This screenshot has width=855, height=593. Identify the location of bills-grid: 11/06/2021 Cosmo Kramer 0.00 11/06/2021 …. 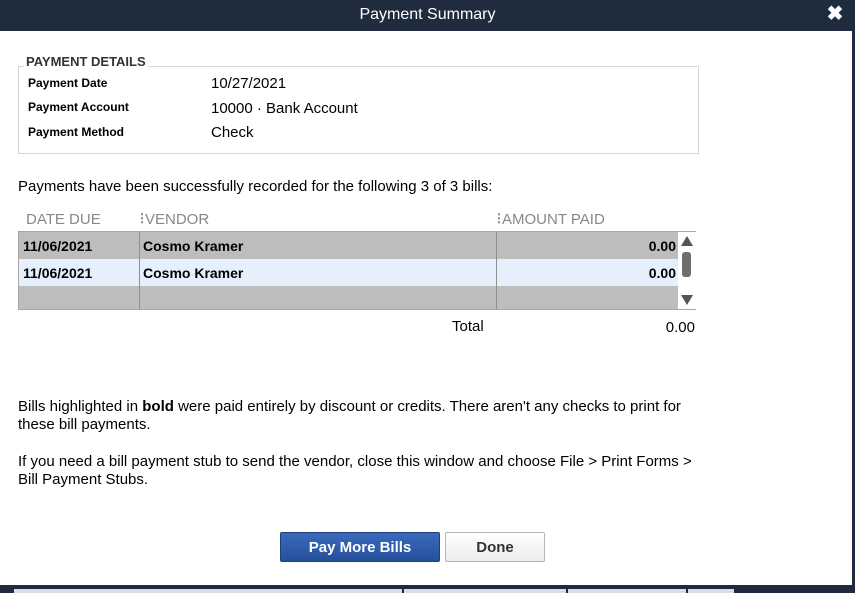
(348, 270).